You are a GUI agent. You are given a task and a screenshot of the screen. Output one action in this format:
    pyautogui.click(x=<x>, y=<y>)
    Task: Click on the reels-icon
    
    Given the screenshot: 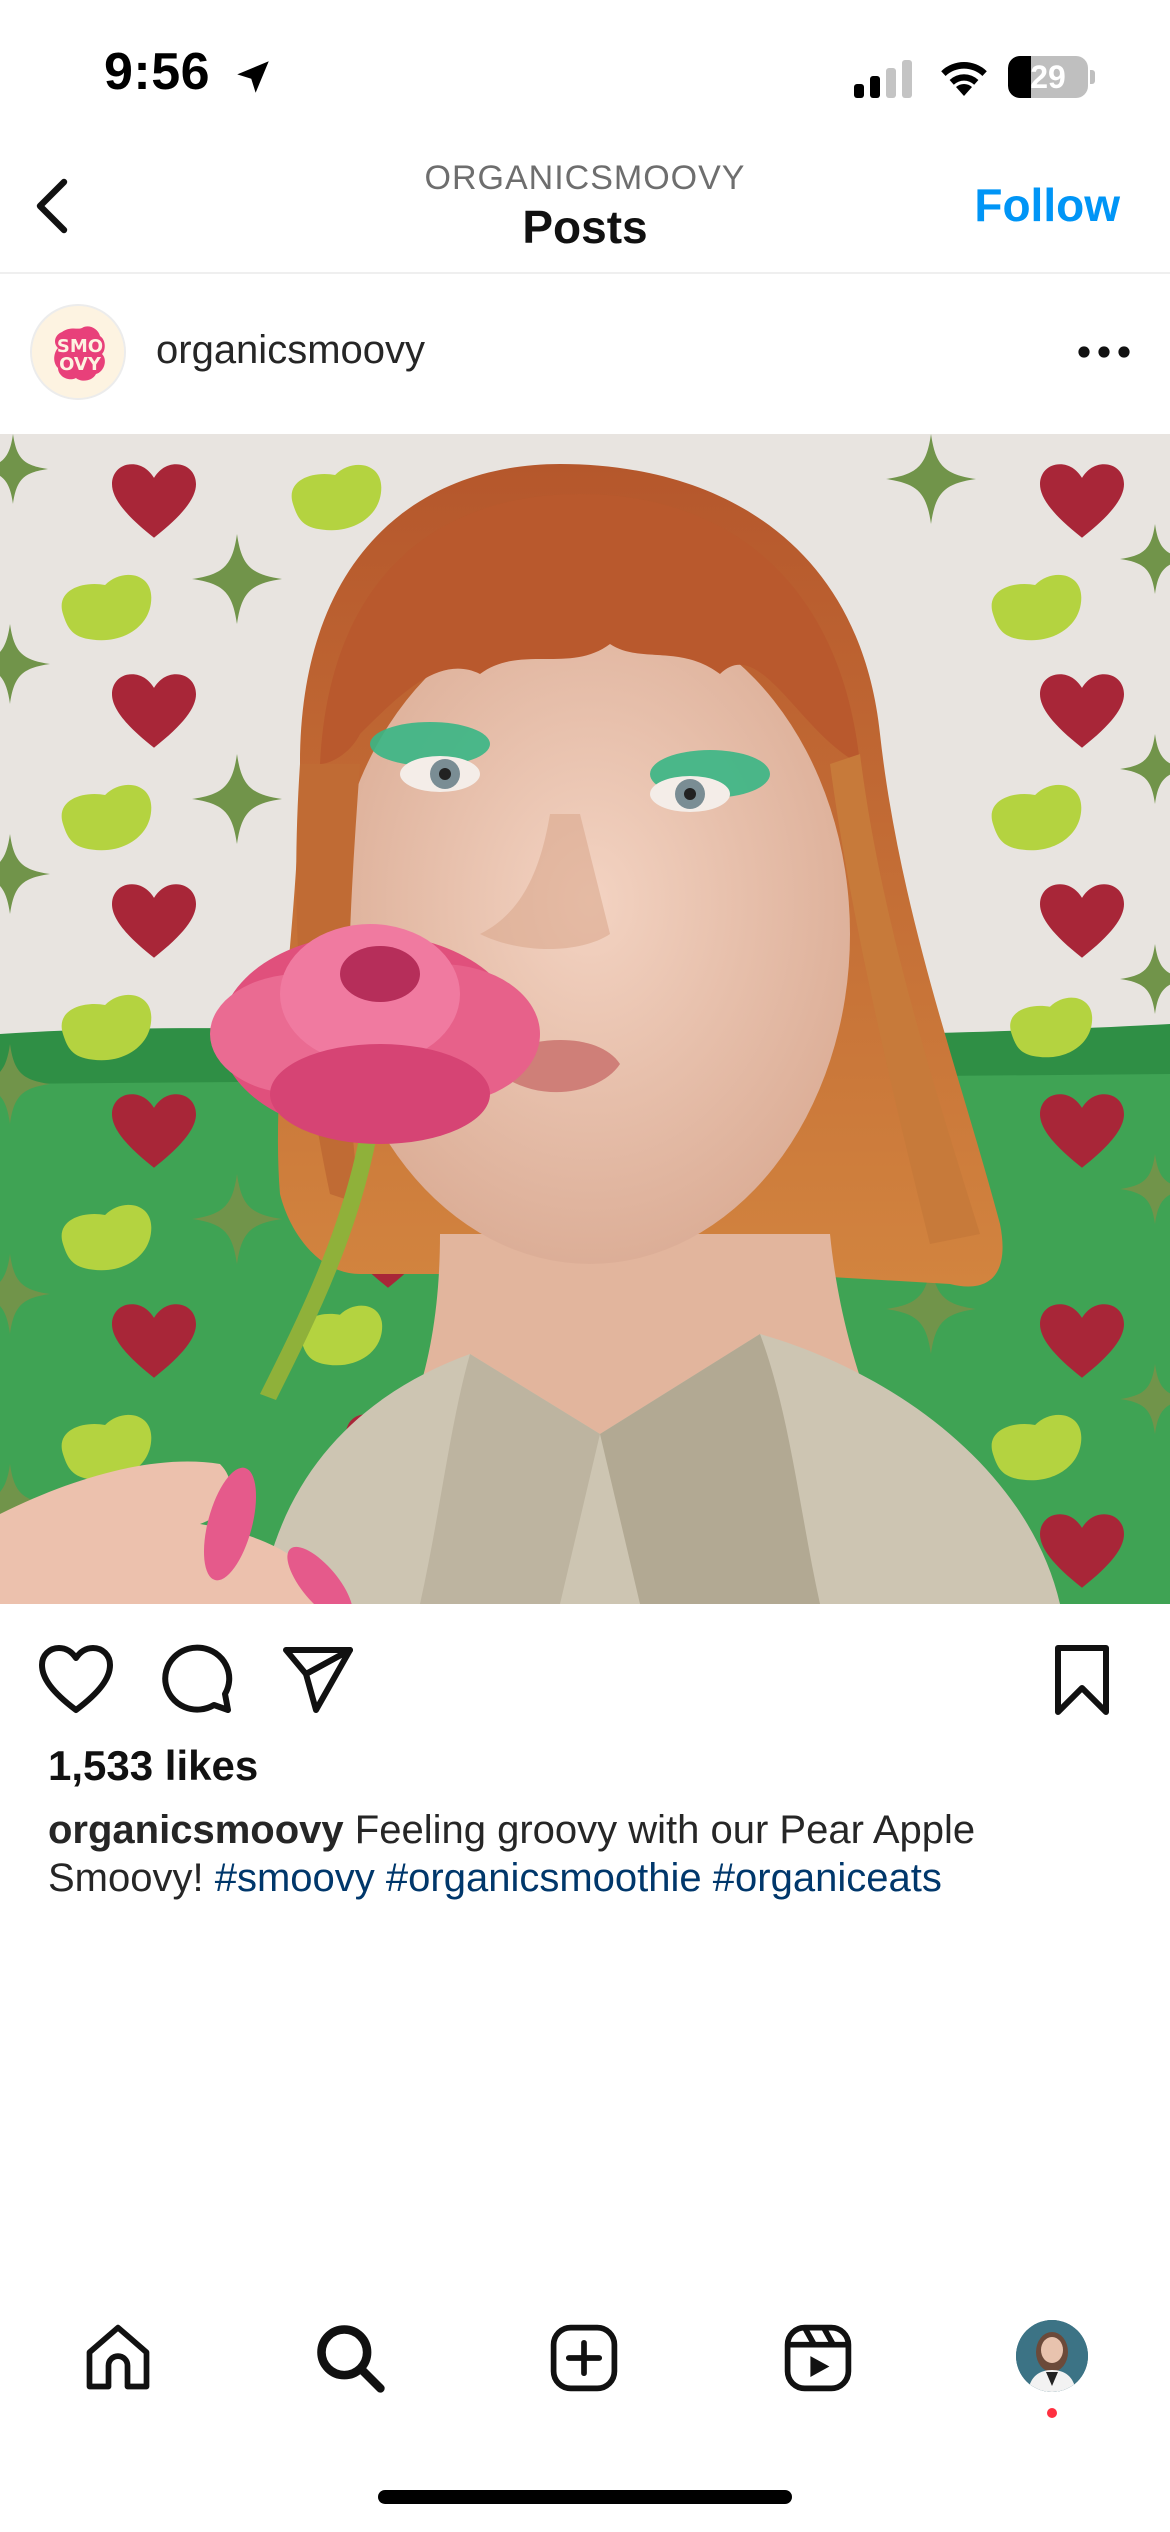 What is the action you would take?
    pyautogui.click(x=818, y=2358)
    